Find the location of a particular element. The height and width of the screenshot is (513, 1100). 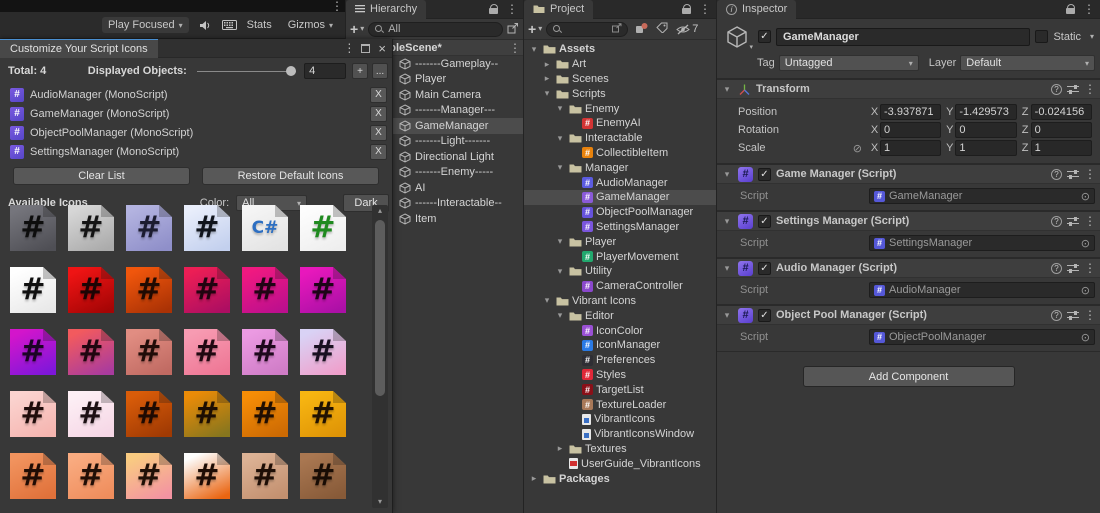

game-view-menu-icon is located at coordinates (336, 6).